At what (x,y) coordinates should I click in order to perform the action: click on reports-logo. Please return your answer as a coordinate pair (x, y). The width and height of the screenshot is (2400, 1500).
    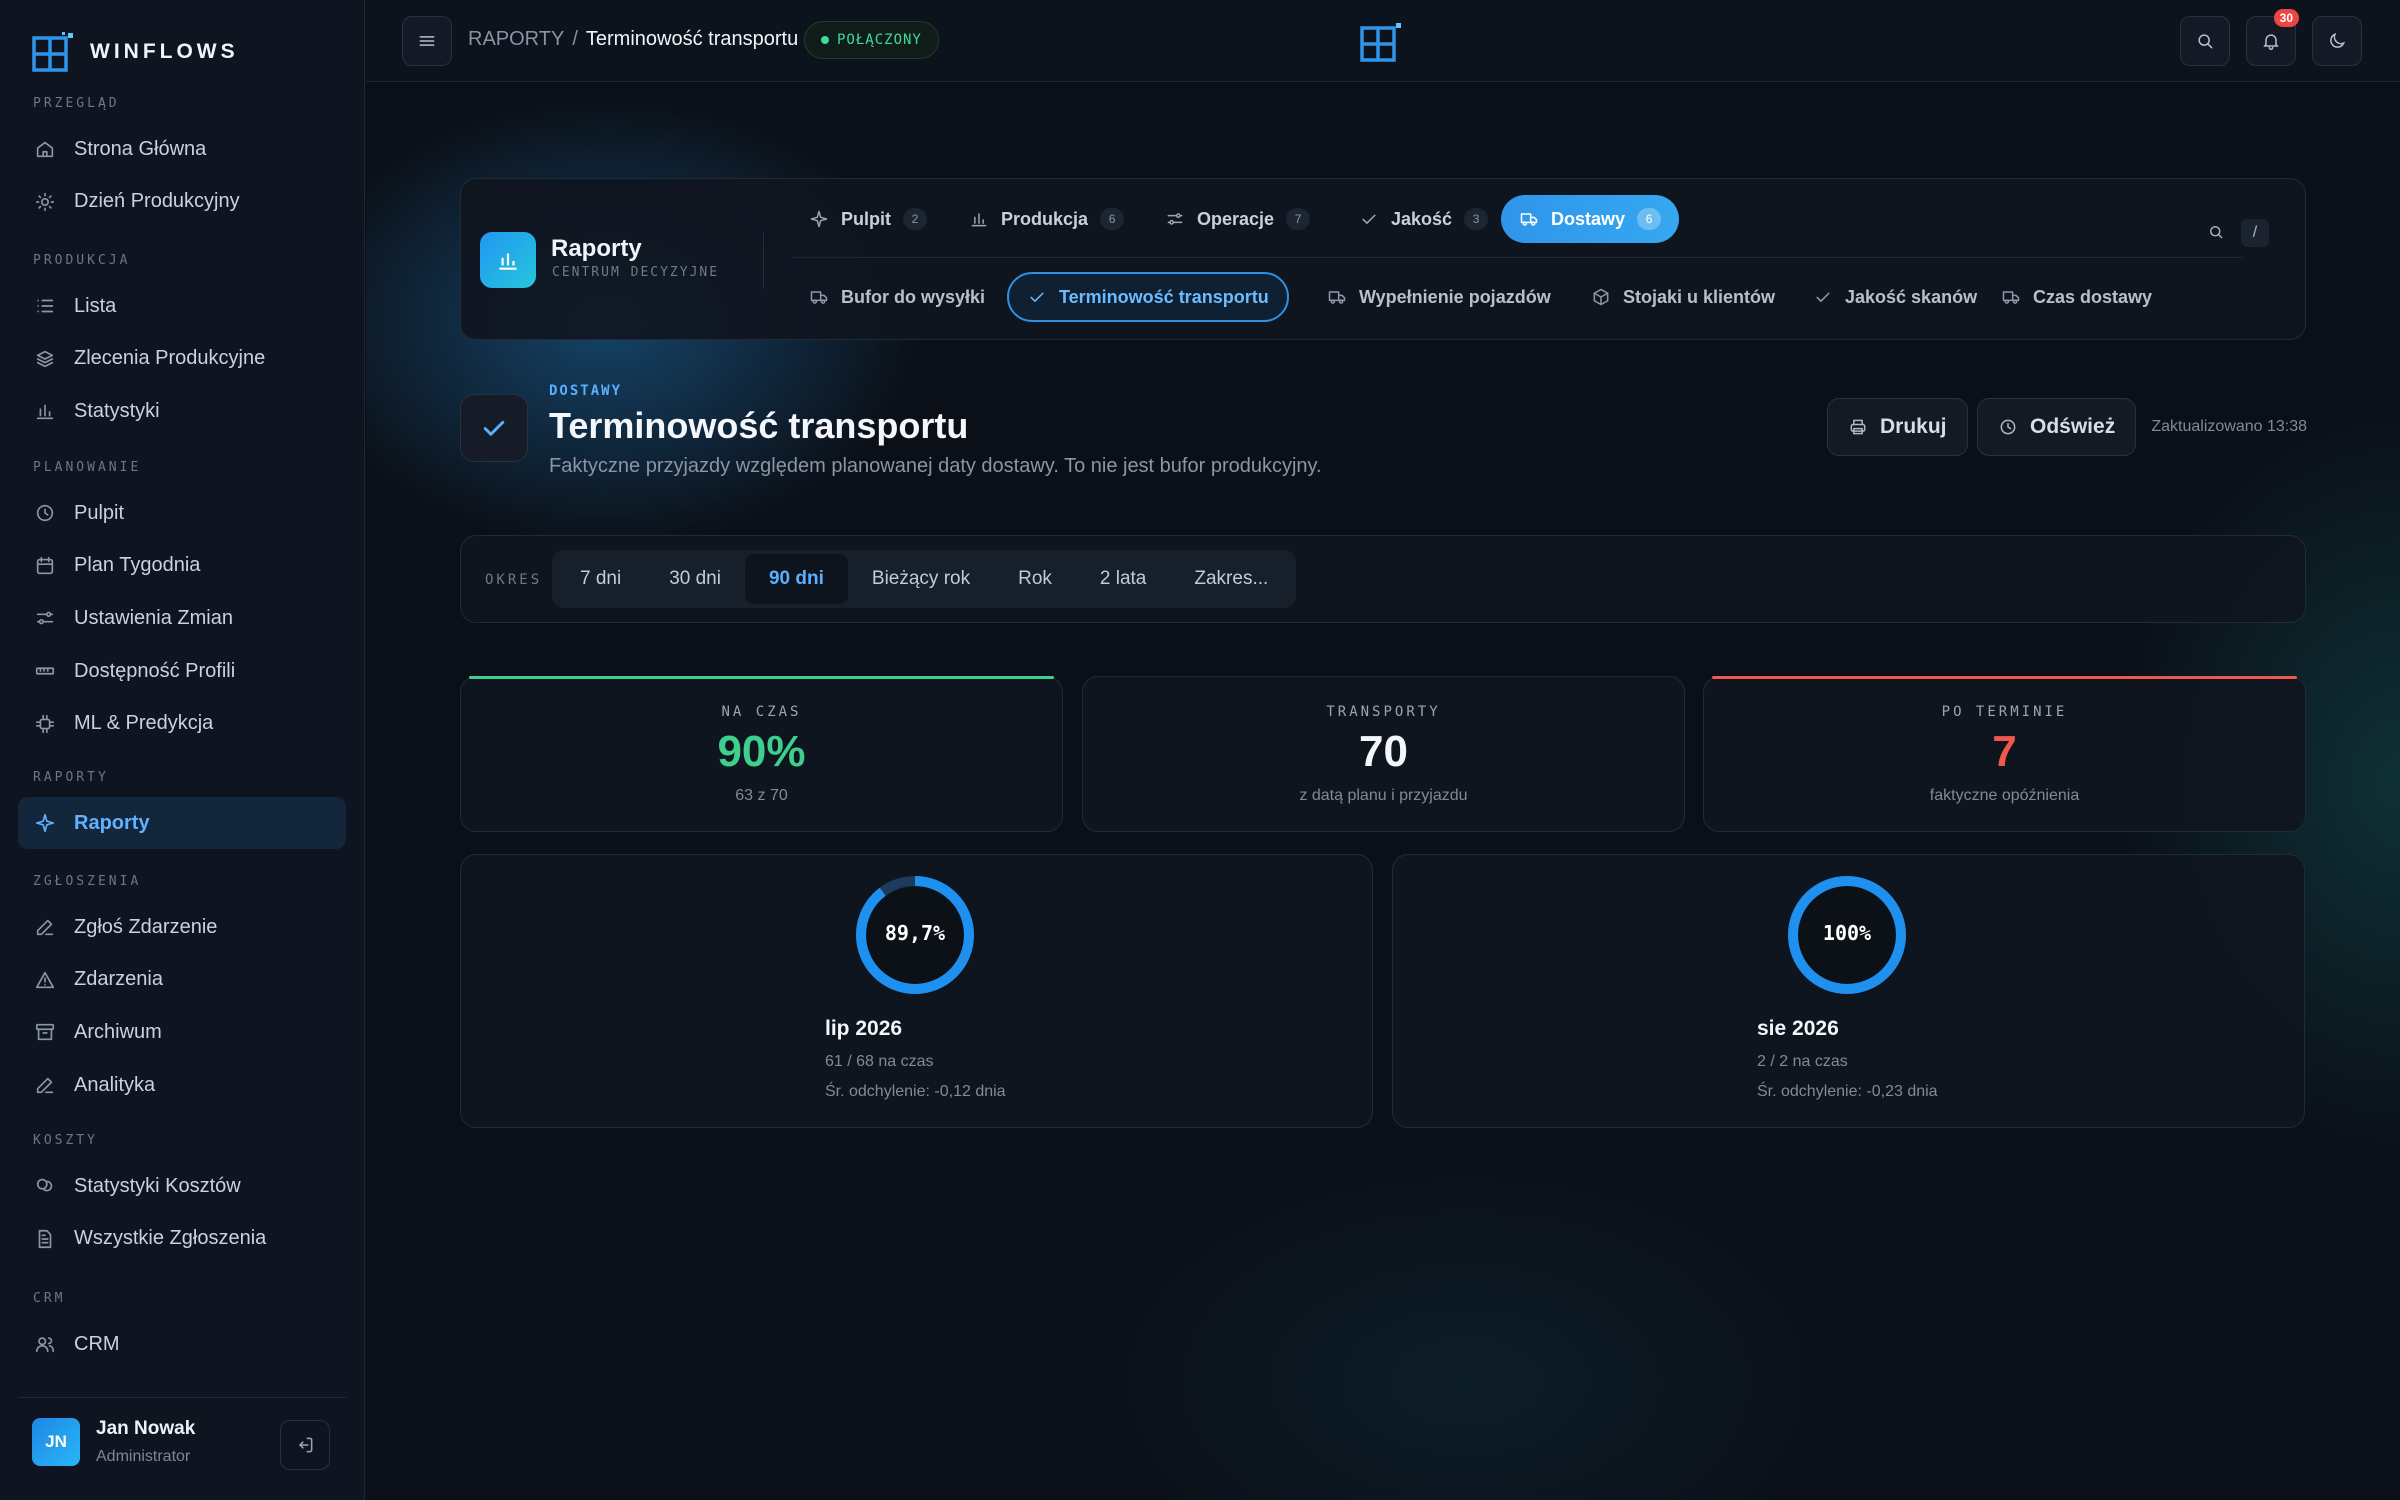
    Looking at the image, I should click on (508, 260).